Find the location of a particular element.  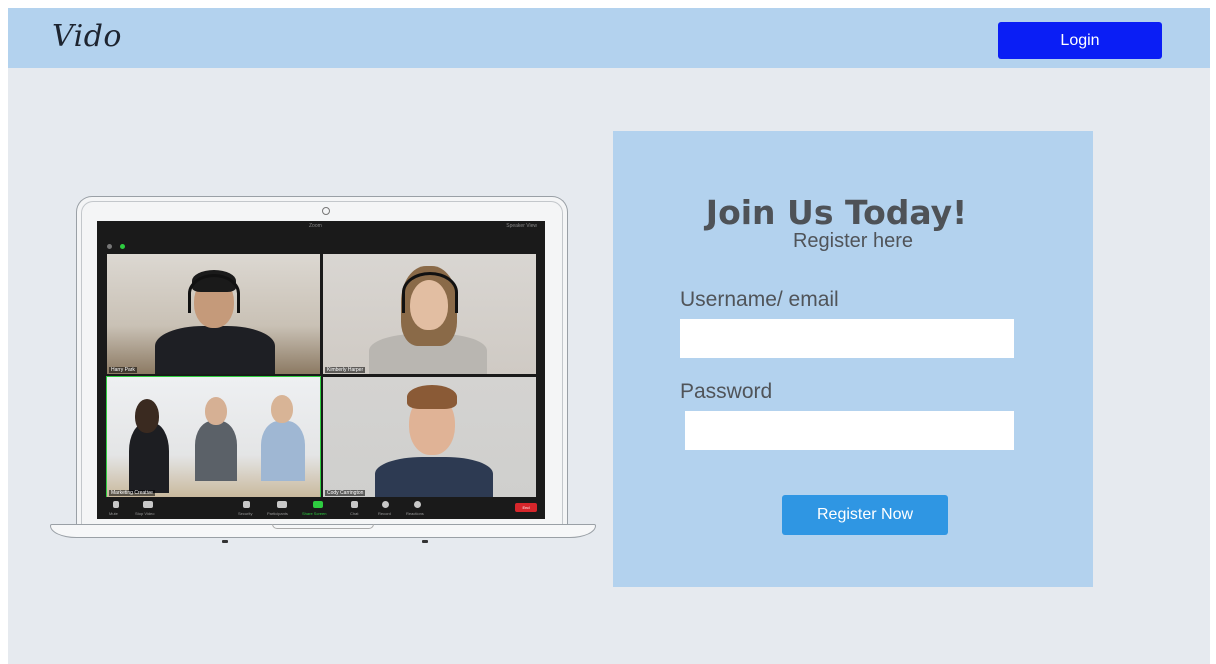

chat-icon is located at coordinates (354, 504).